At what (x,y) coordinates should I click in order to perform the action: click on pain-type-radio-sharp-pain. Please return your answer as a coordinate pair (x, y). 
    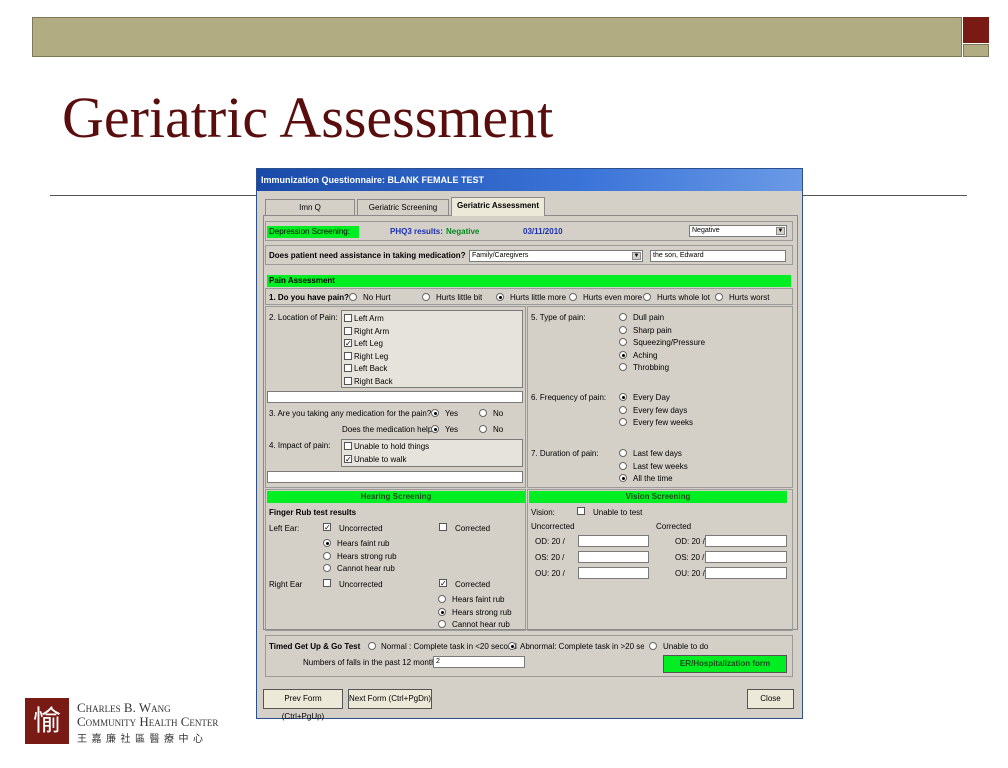
    Looking at the image, I should click on (623, 329).